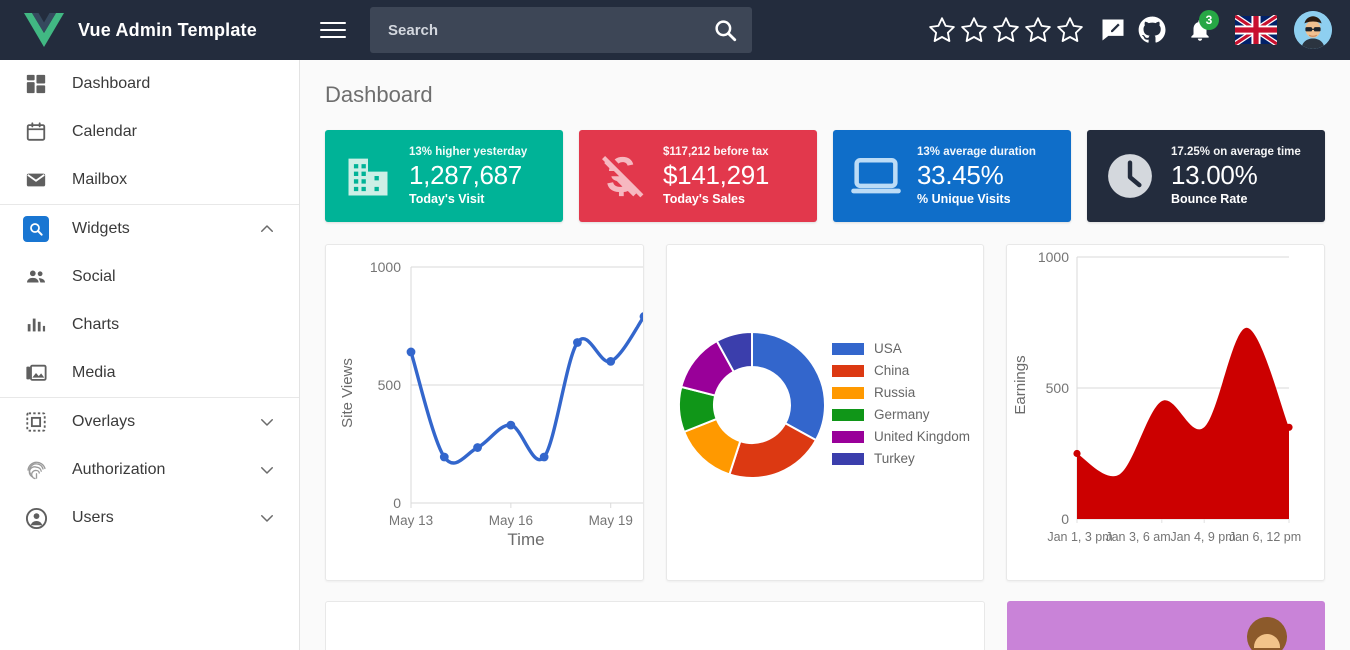  What do you see at coordinates (1214, 175) in the screenshot?
I see `stat-value: 13.00%` at bounding box center [1214, 175].